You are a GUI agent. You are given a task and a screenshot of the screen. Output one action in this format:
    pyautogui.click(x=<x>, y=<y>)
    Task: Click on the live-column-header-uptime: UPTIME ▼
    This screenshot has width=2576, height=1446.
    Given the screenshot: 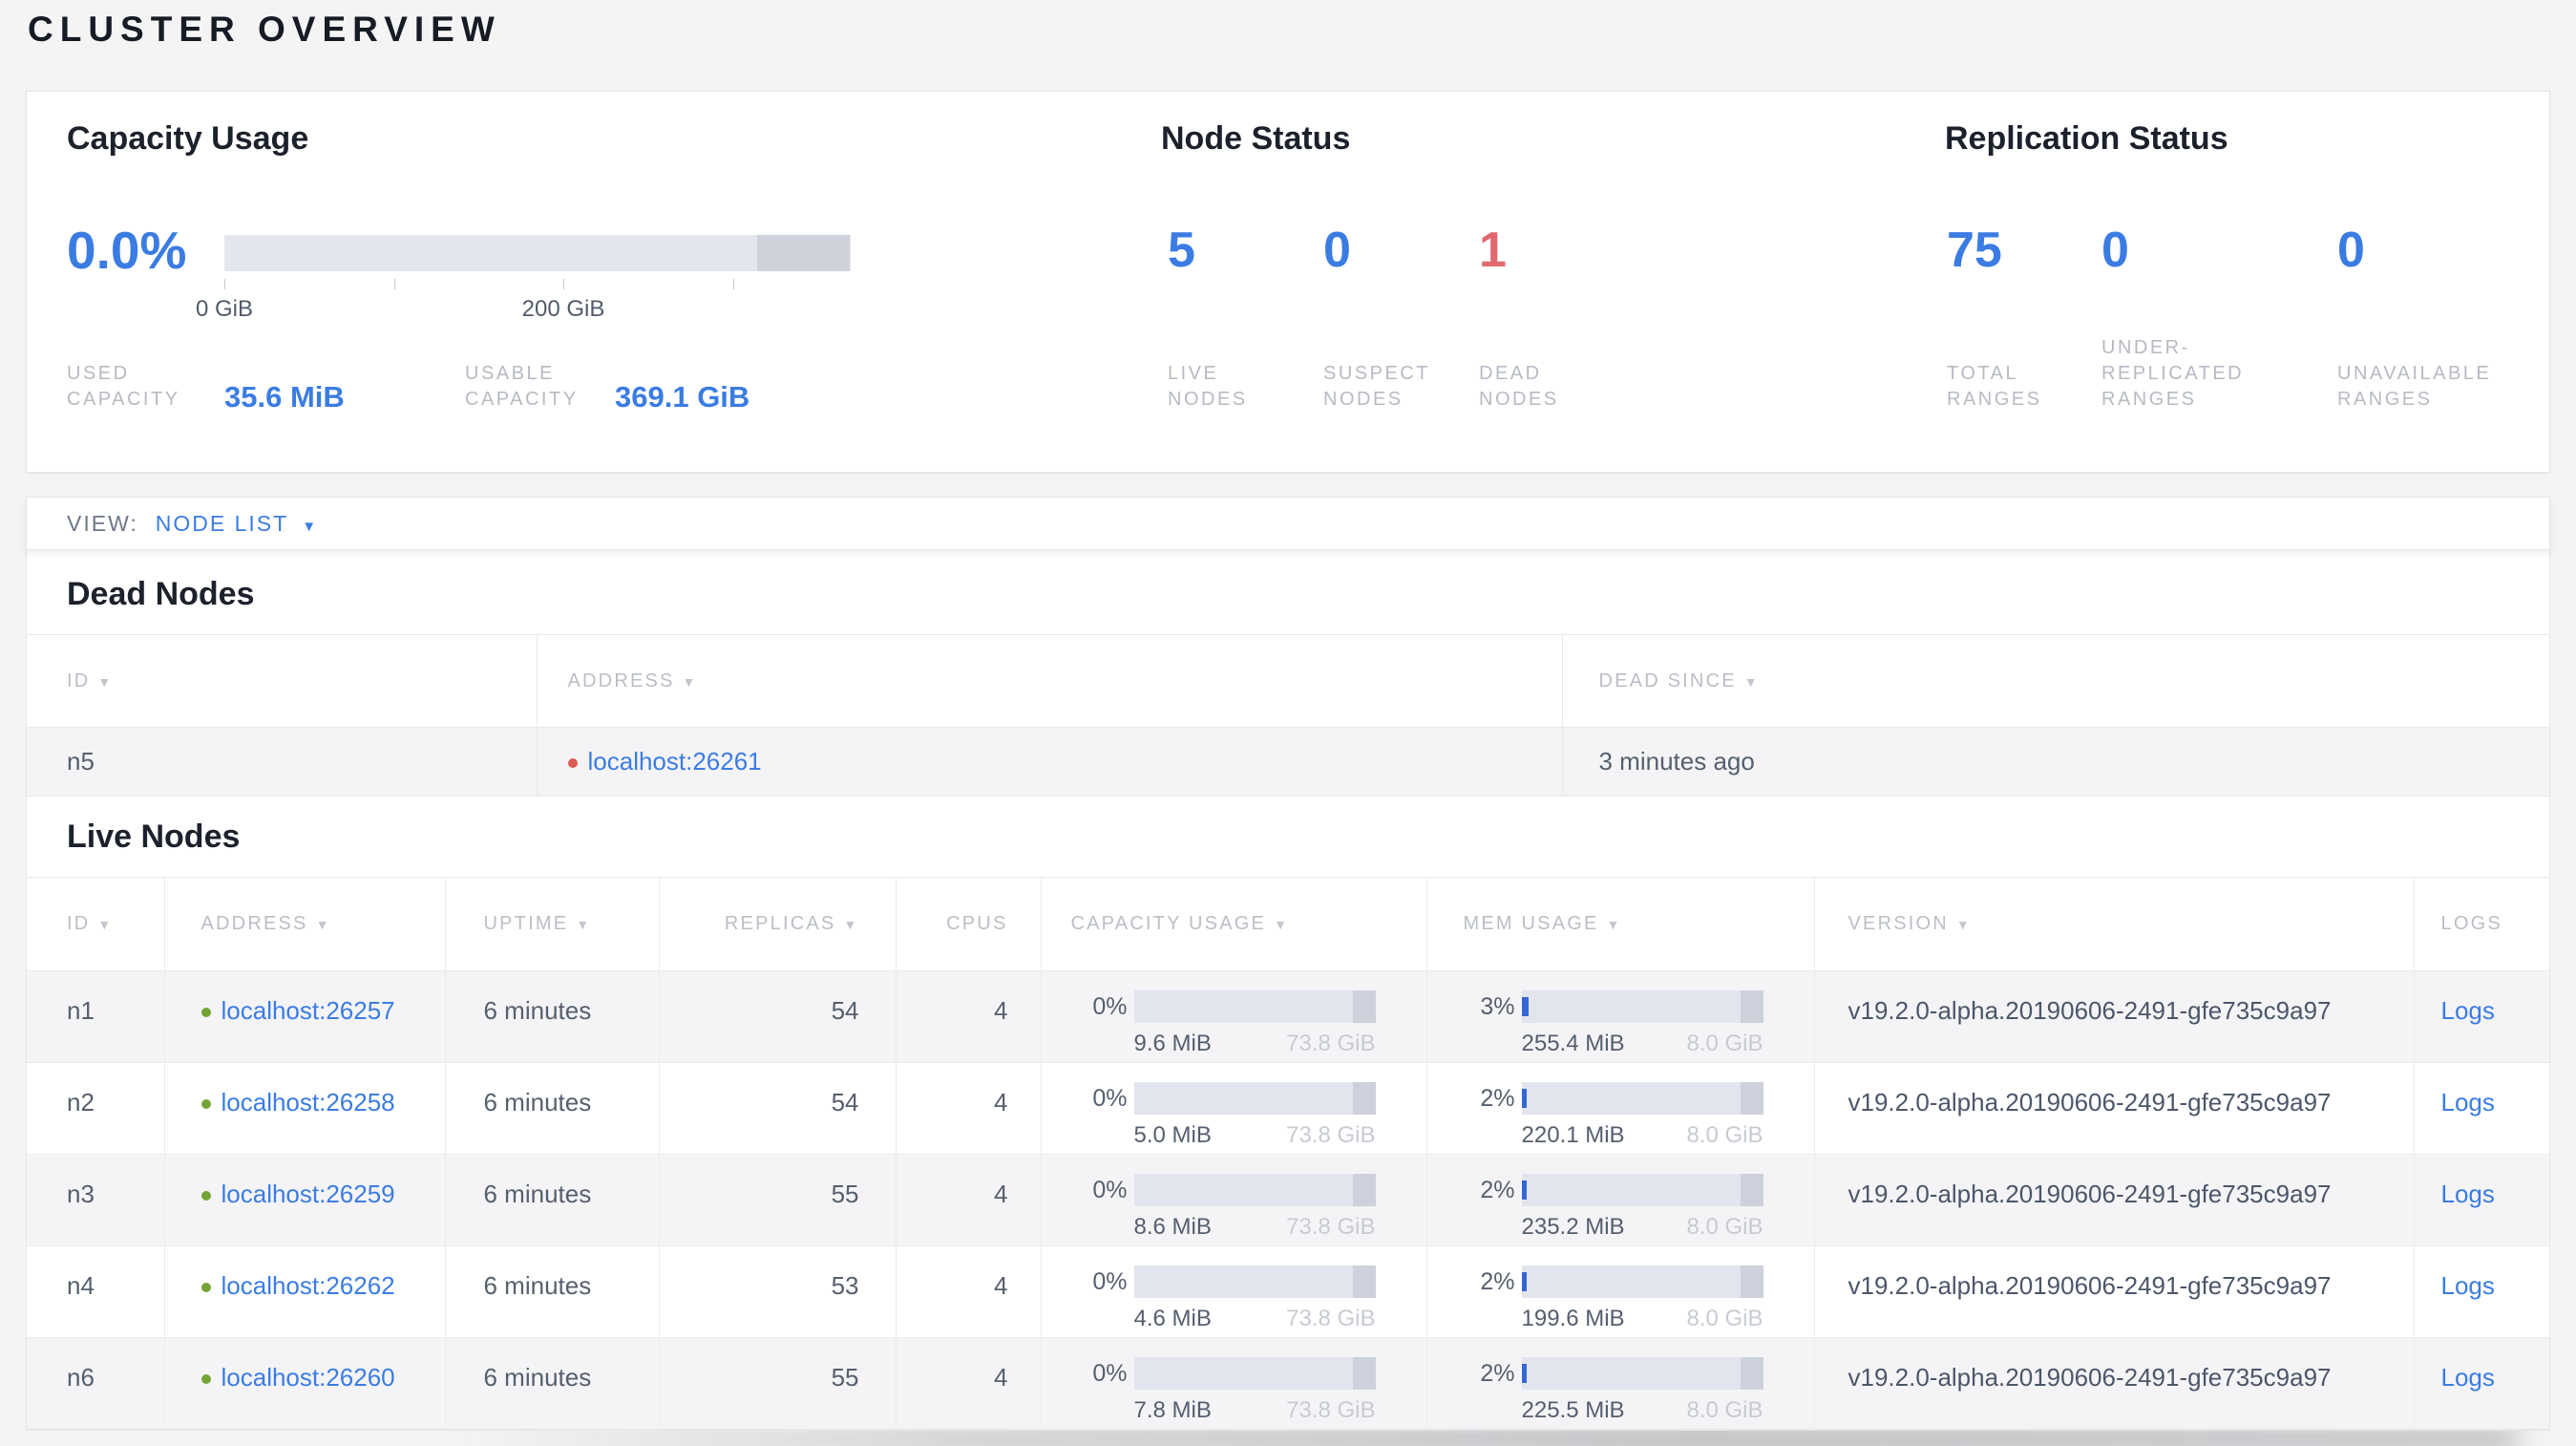 What is the action you would take?
    pyautogui.click(x=551, y=924)
    